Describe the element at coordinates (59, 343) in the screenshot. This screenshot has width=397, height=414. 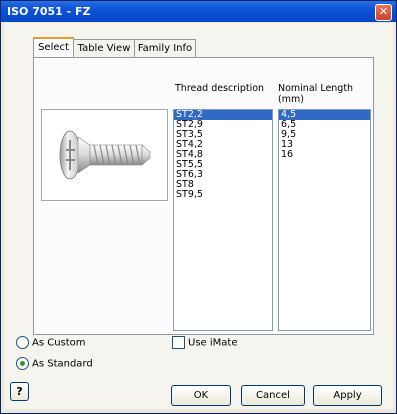
I see `as-custom-label: As Custom` at that location.